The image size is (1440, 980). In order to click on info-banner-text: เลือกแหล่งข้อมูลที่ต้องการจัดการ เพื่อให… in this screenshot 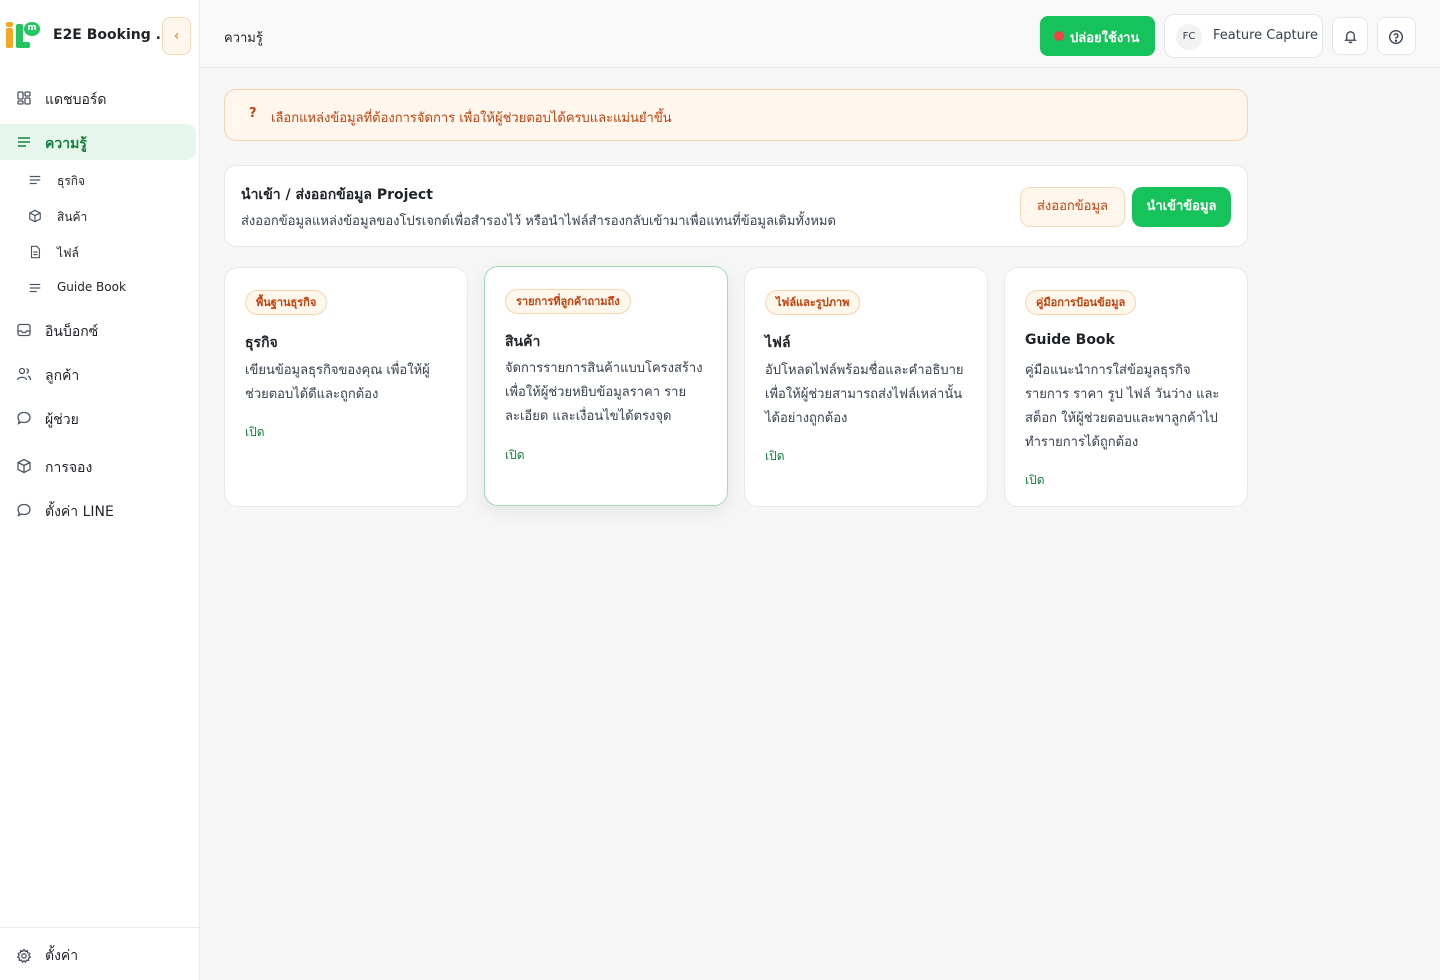, I will do `click(471, 118)`.